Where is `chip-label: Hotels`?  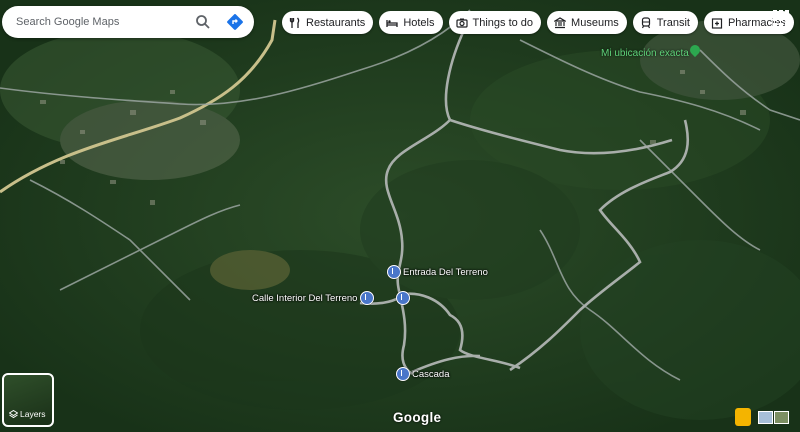
chip-label: Hotels is located at coordinates (419, 22).